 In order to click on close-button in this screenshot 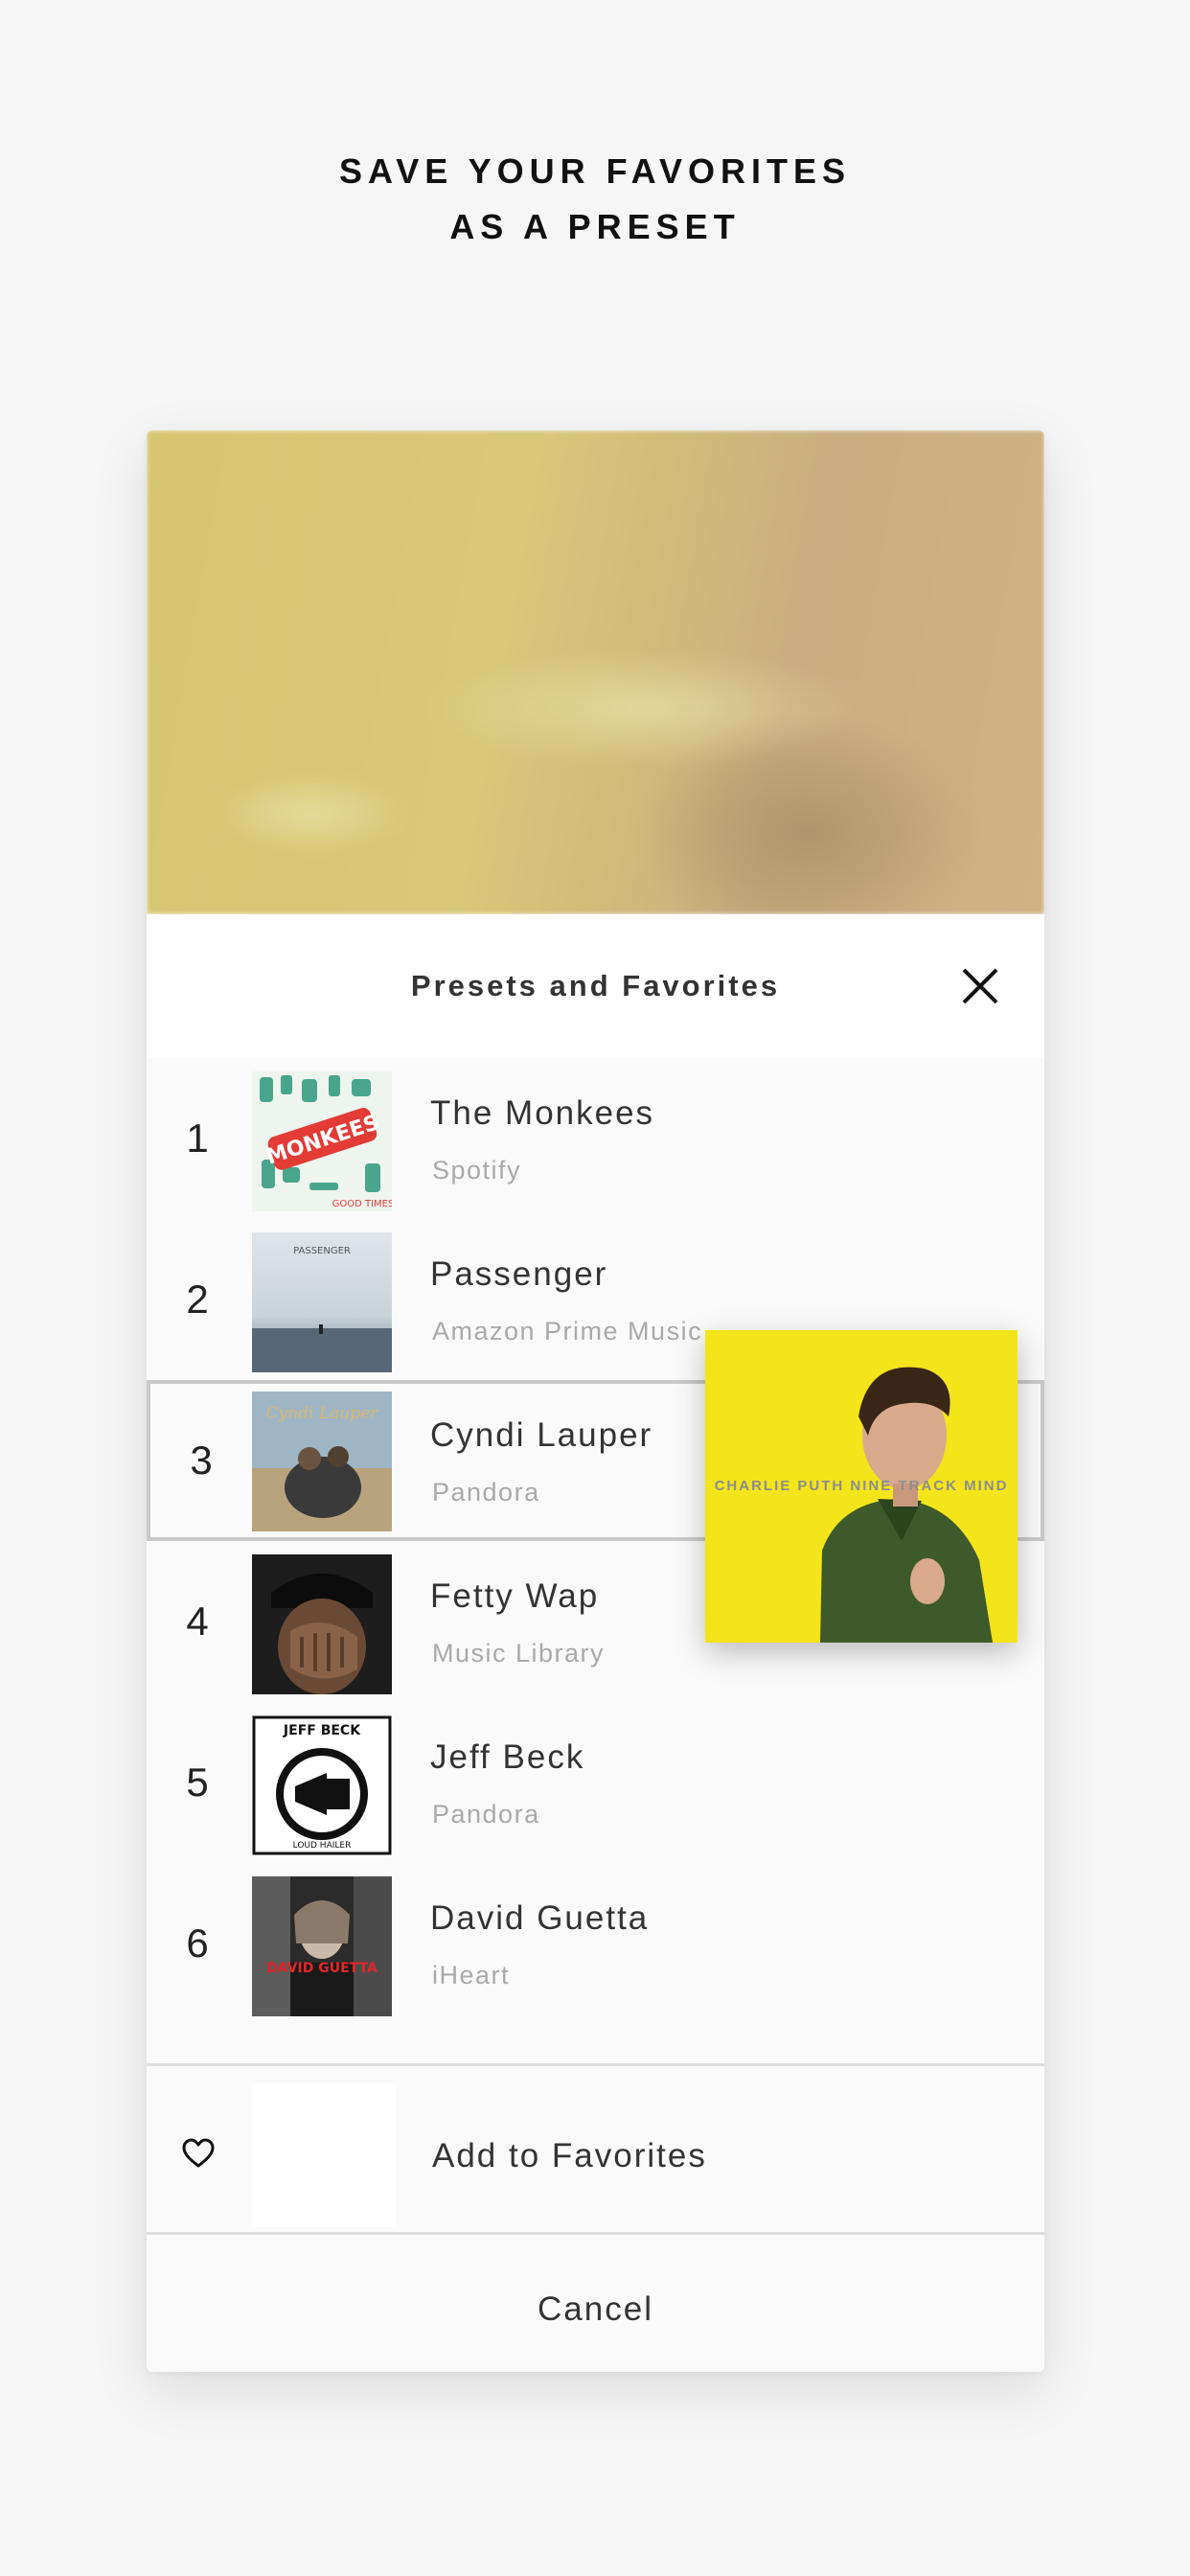, I will do `click(980, 986)`.